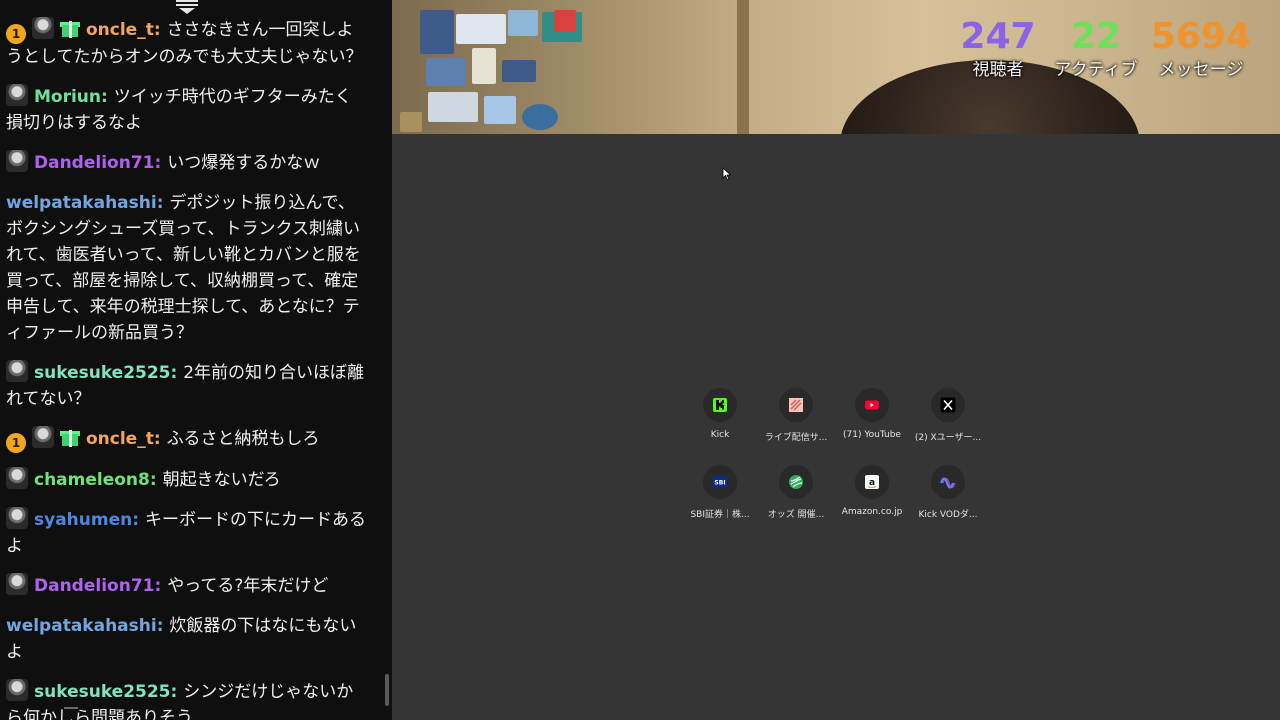 The image size is (1280, 720). What do you see at coordinates (187, 8) in the screenshot?
I see `chat-collapse-handle` at bounding box center [187, 8].